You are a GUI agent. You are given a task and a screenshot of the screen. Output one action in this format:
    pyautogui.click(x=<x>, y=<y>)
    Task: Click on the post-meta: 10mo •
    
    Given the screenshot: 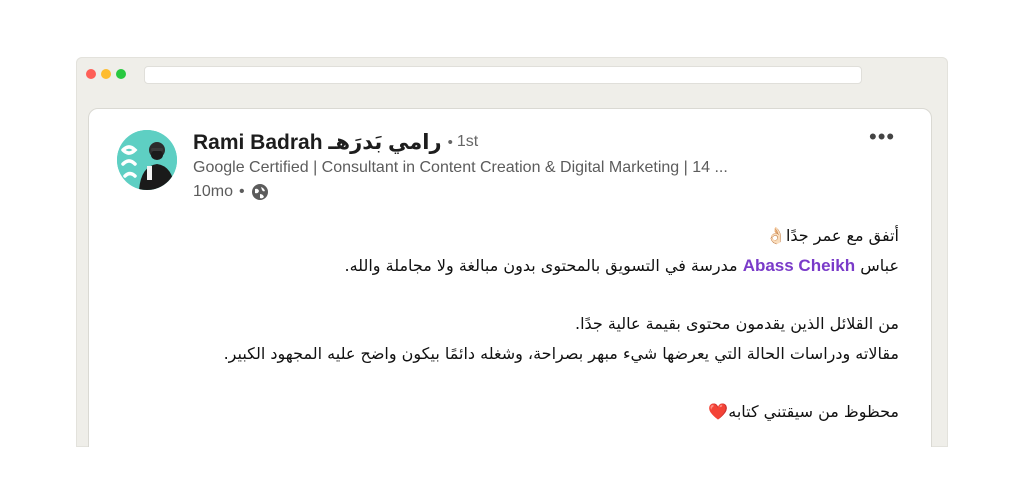 What is the action you would take?
    pyautogui.click(x=231, y=192)
    